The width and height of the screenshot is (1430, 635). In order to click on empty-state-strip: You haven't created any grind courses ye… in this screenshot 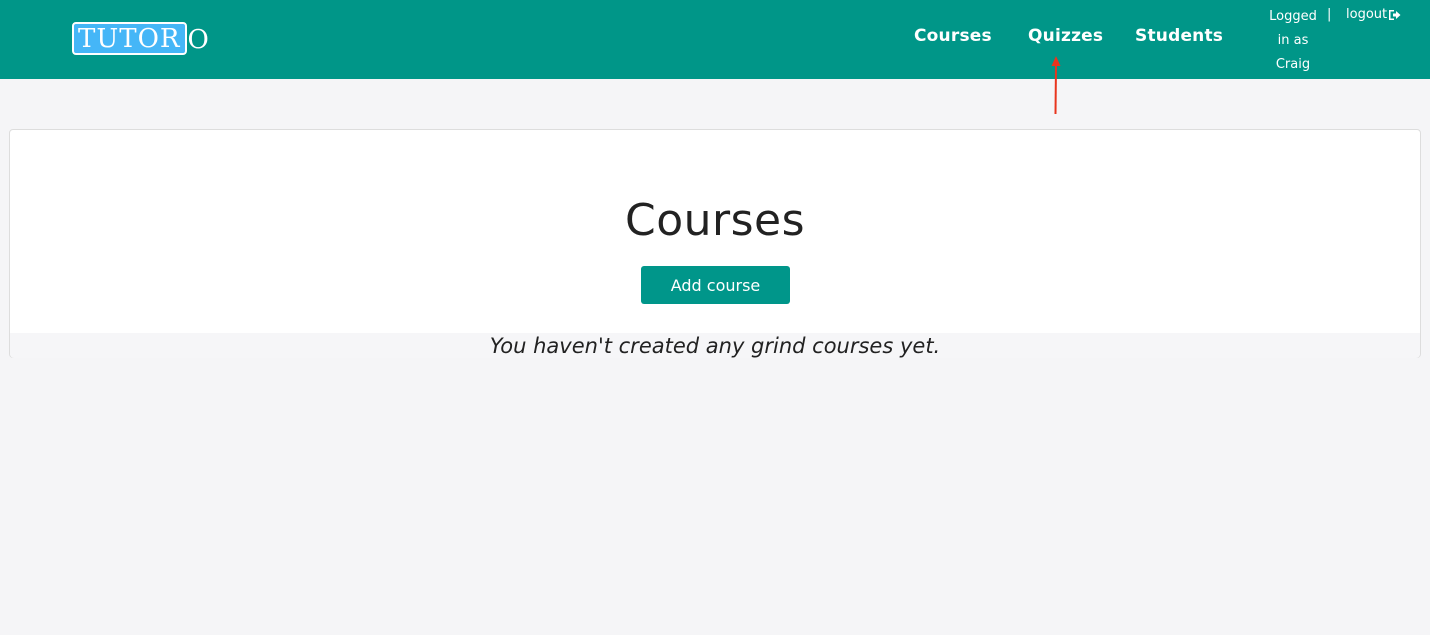, I will do `click(715, 345)`.